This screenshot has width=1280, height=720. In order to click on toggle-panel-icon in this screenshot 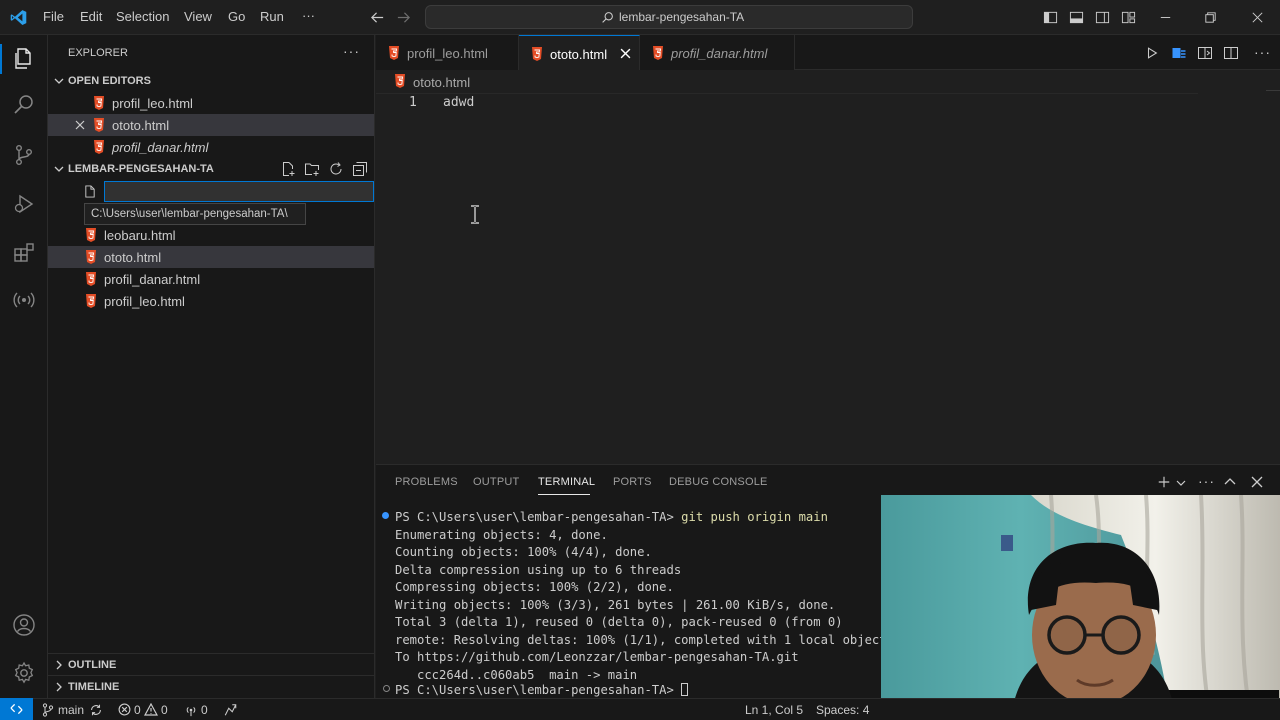, I will do `click(1076, 17)`.